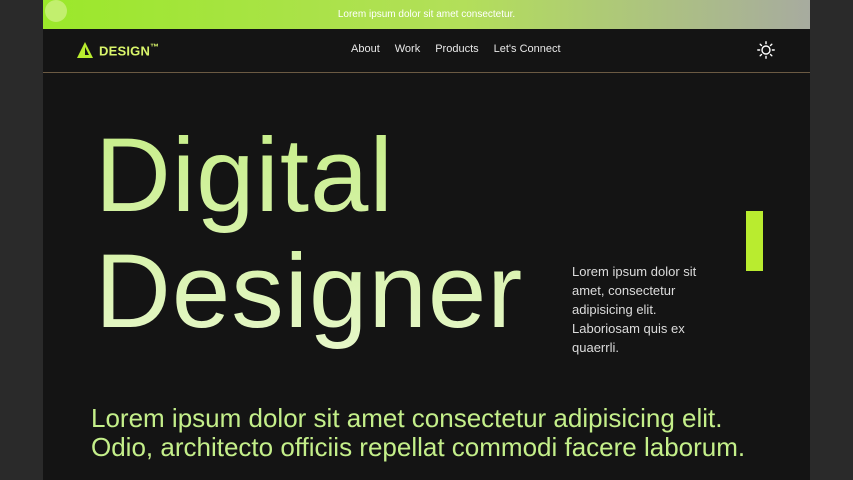 The height and width of the screenshot is (480, 853). I want to click on nav-link-connect: Let's Connect, so click(527, 49).